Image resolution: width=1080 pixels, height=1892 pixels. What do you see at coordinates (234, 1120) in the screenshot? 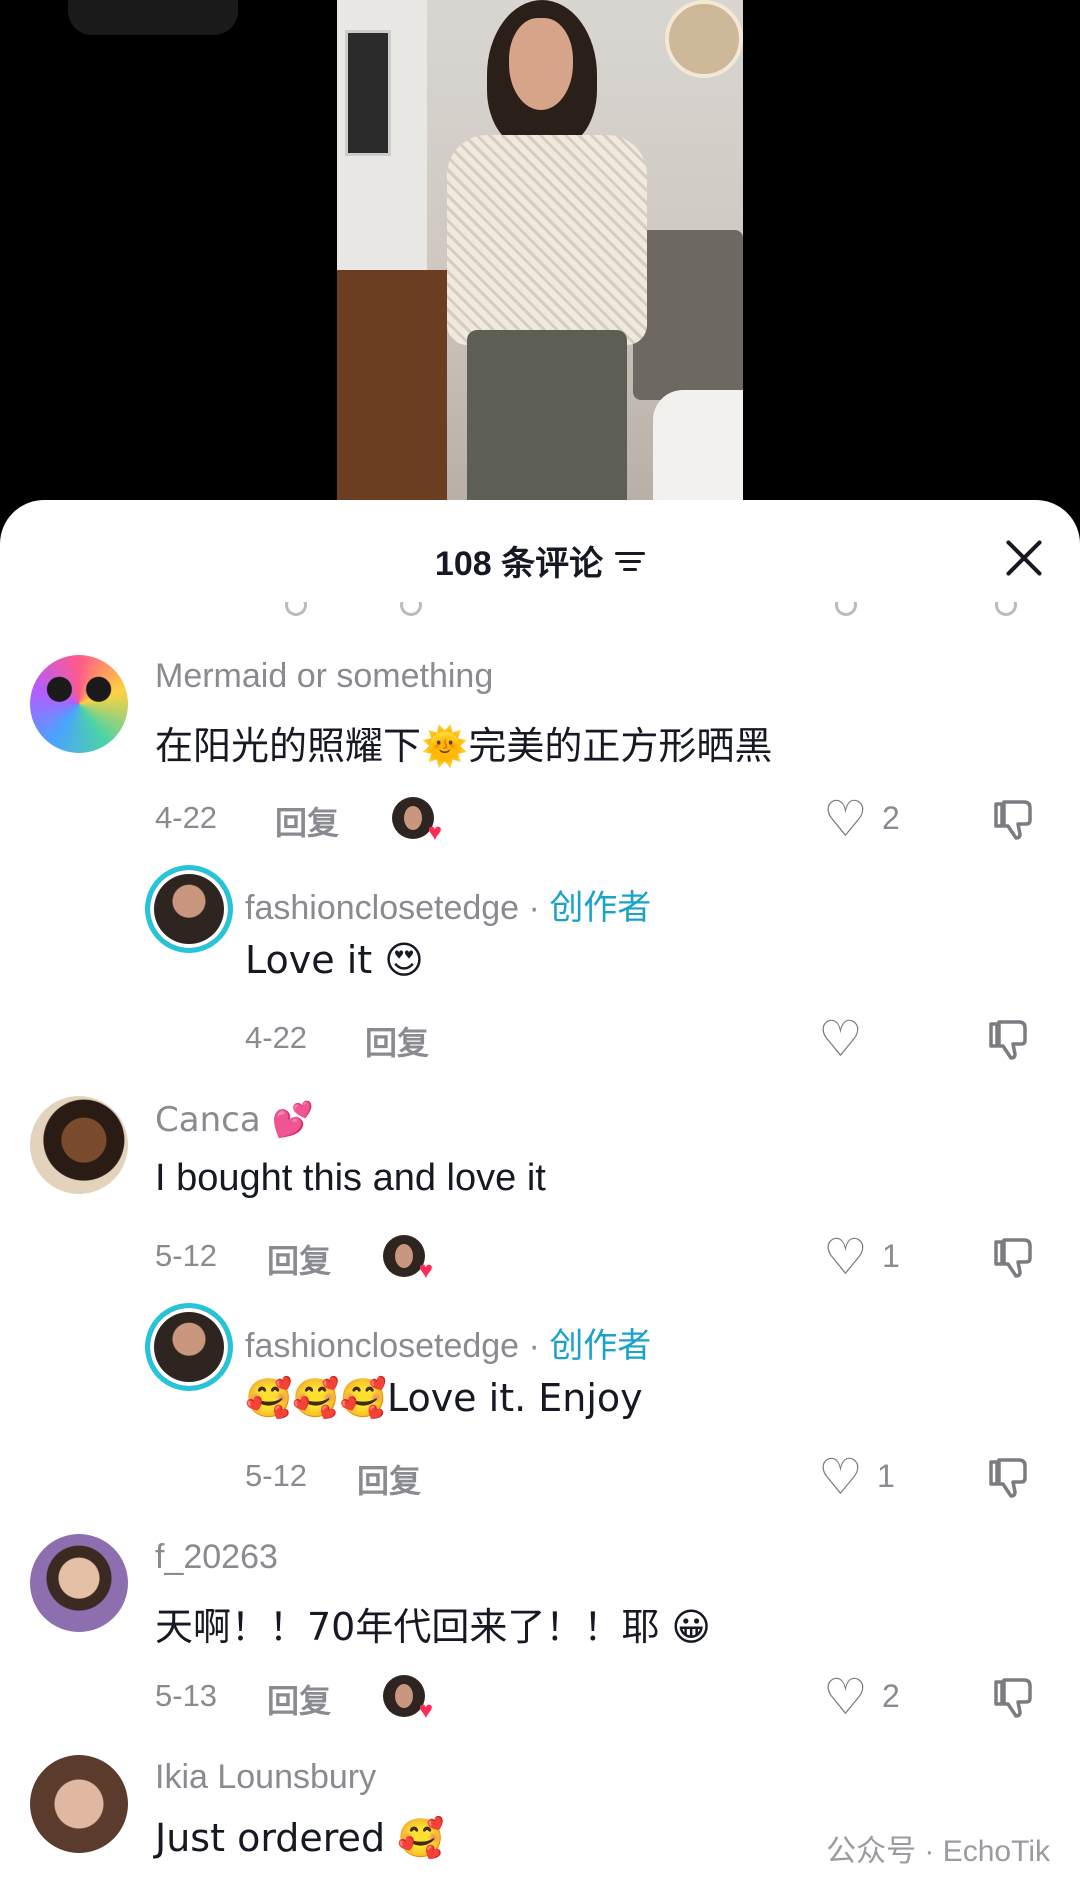
I see `comment-username: Canca 💕` at bounding box center [234, 1120].